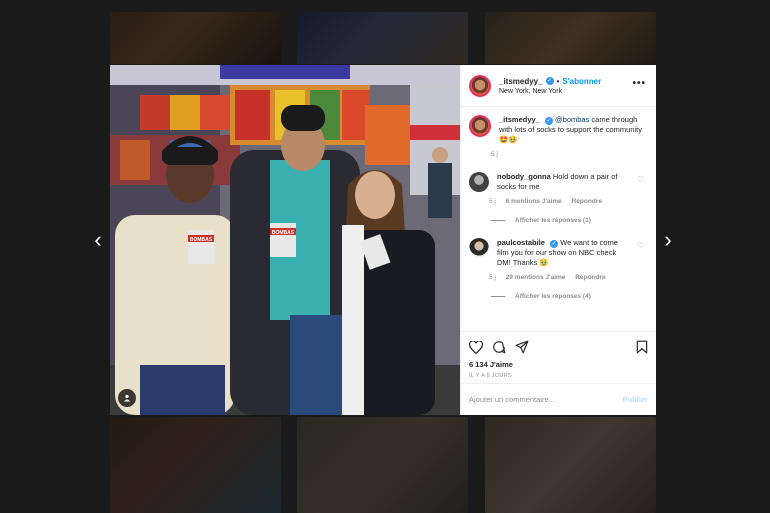 The image size is (770, 513). Describe the element at coordinates (480, 126) in the screenshot. I see `caption-author-avatar` at that location.